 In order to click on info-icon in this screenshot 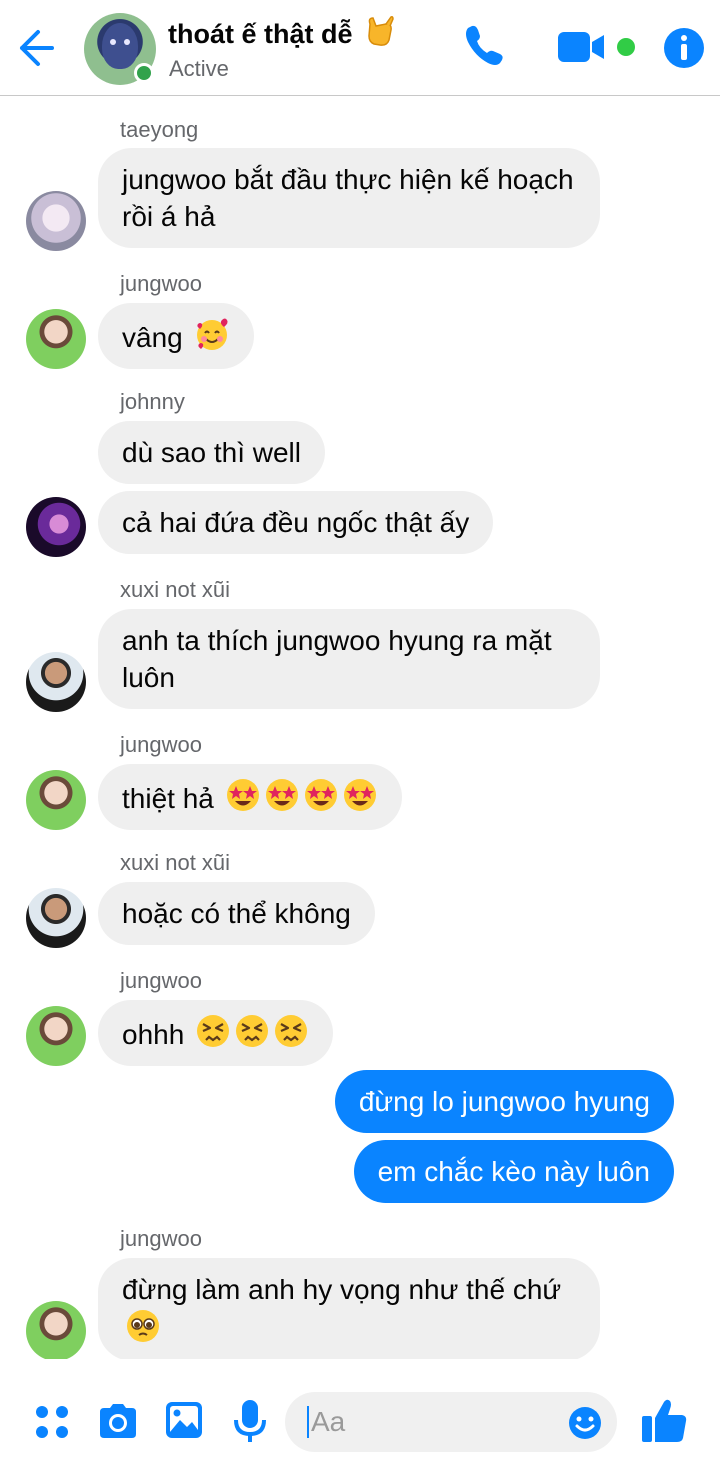, I will do `click(684, 48)`.